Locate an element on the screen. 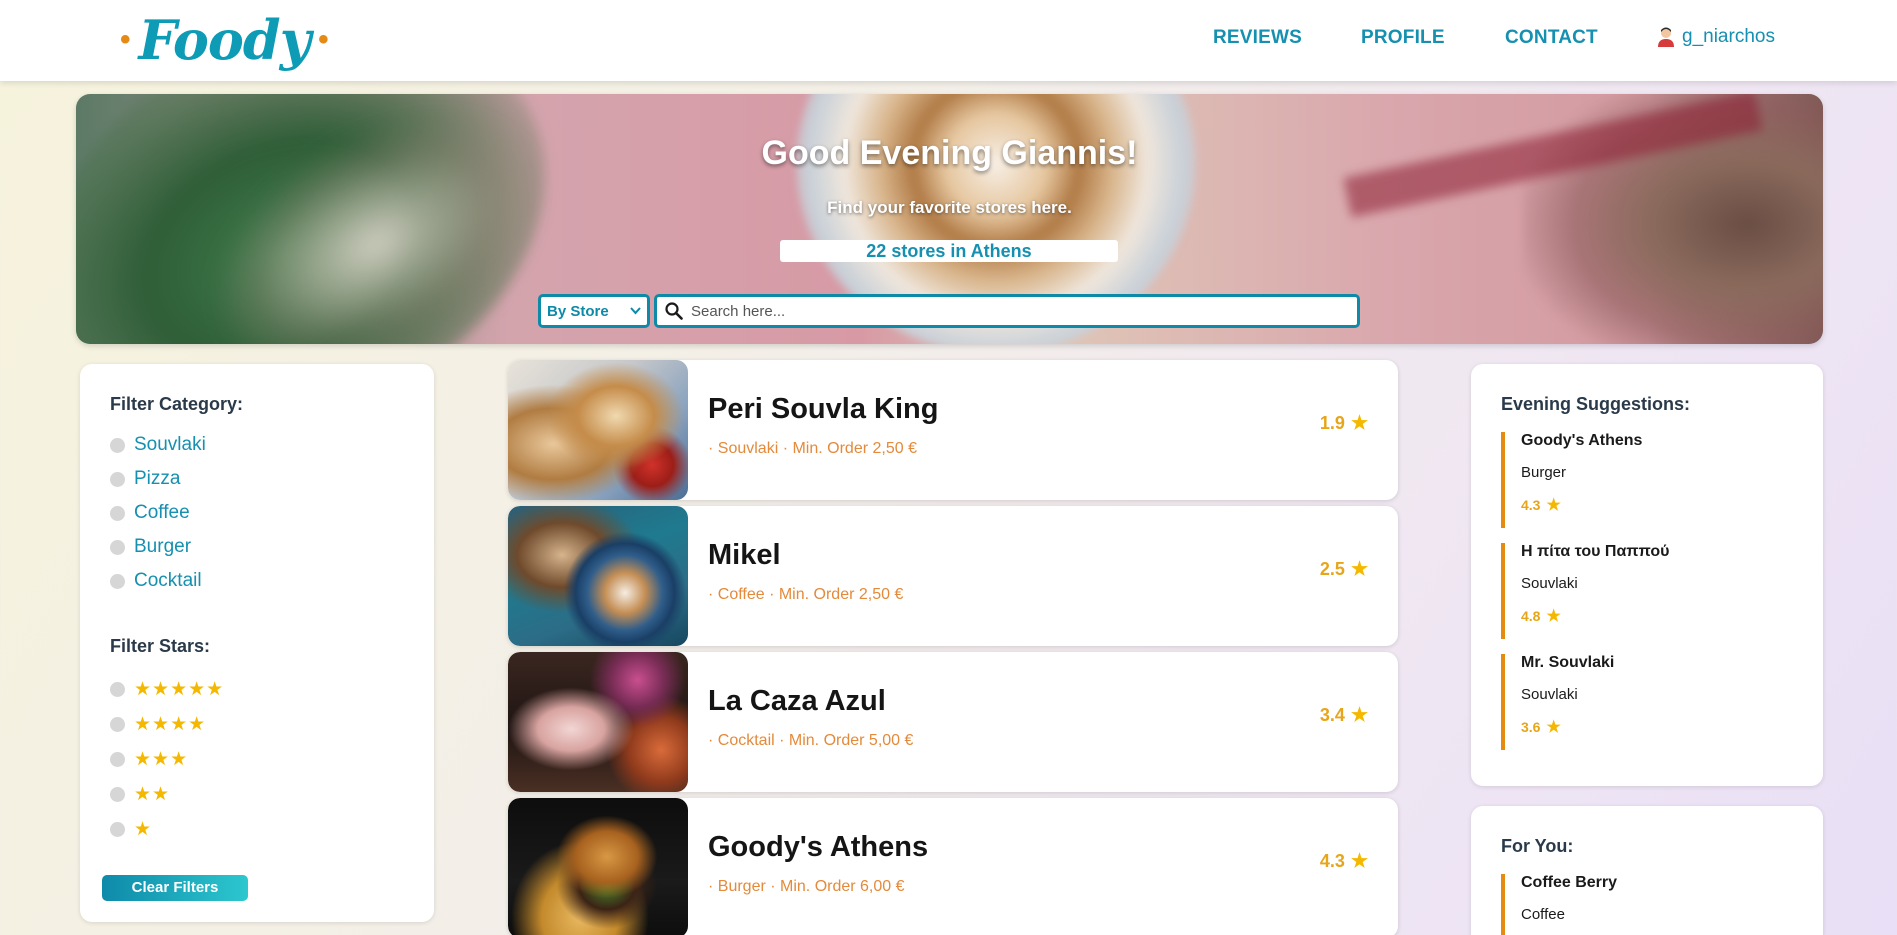 Image resolution: width=1897 pixels, height=935 pixels. category-option-burger: Burger is located at coordinates (150, 547).